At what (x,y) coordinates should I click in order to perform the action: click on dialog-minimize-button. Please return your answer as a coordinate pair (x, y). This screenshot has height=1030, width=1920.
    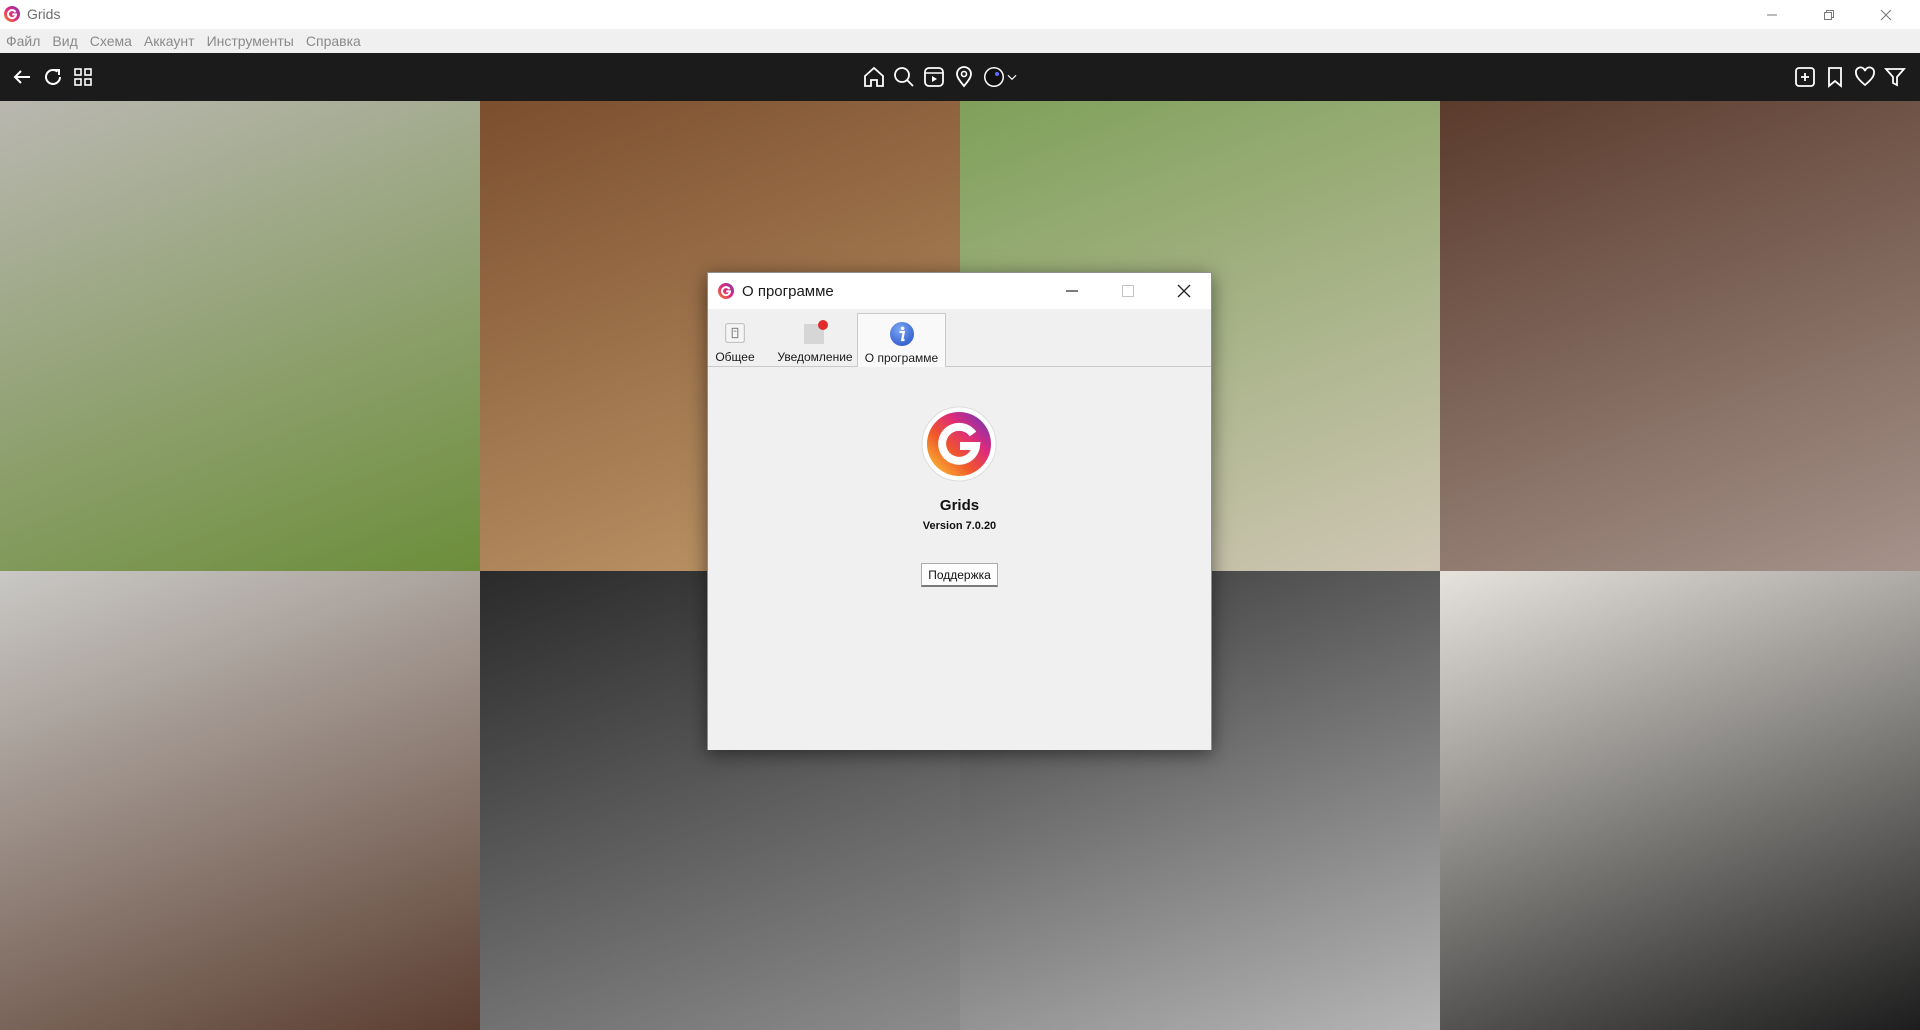
    Looking at the image, I should click on (1072, 291).